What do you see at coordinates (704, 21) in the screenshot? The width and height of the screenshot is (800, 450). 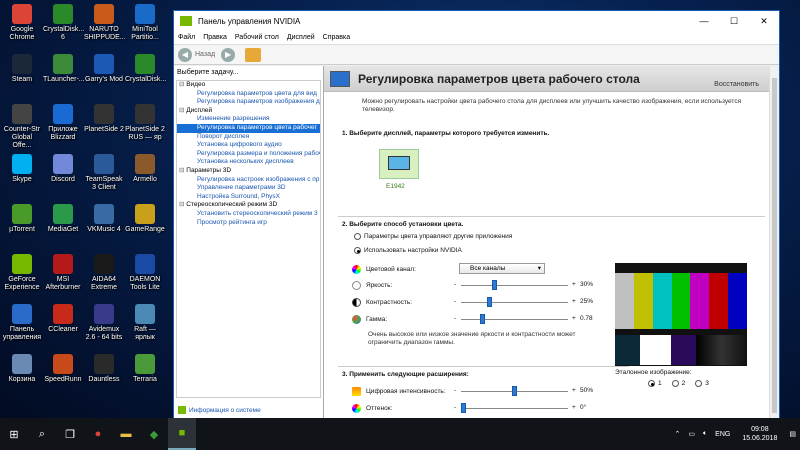 I see `minimize-button: —` at bounding box center [704, 21].